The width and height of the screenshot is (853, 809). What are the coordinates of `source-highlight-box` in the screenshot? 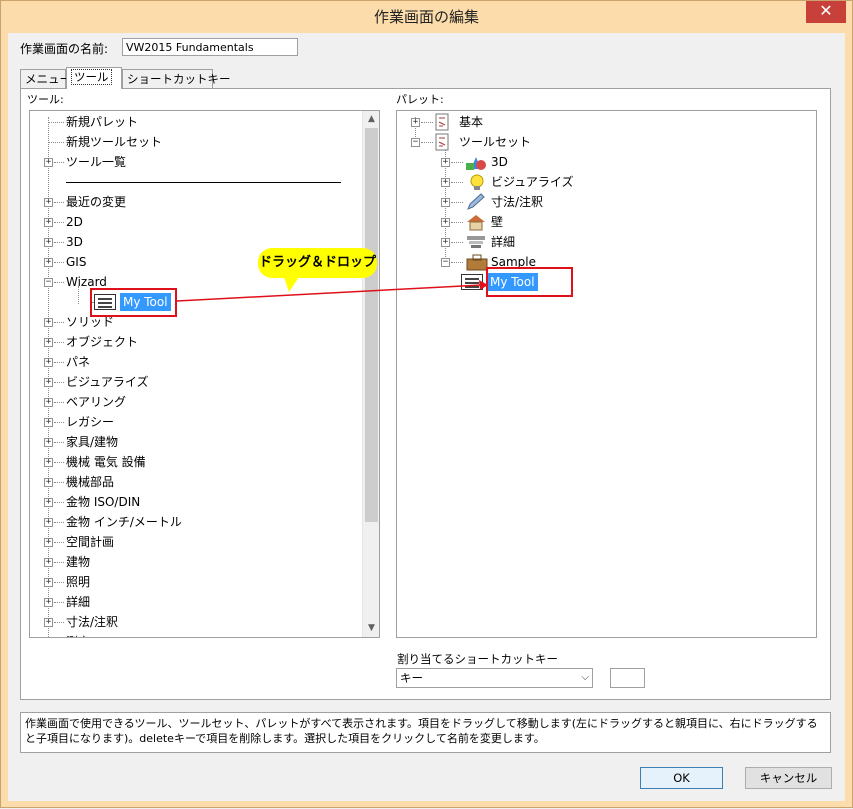 It's located at (133, 302).